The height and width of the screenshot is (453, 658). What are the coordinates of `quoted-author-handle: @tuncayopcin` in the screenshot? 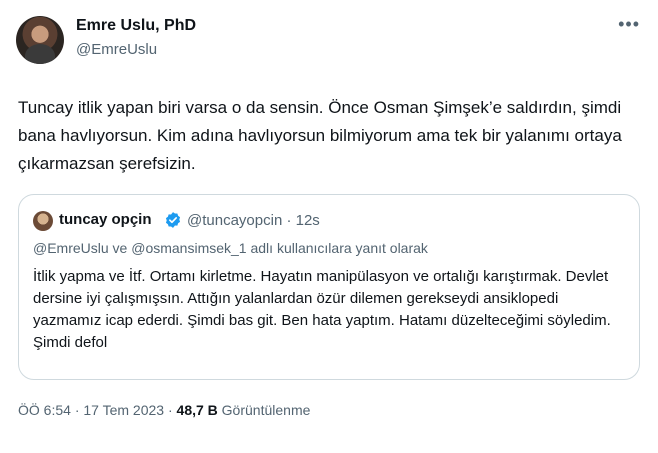 It's located at (234, 220).